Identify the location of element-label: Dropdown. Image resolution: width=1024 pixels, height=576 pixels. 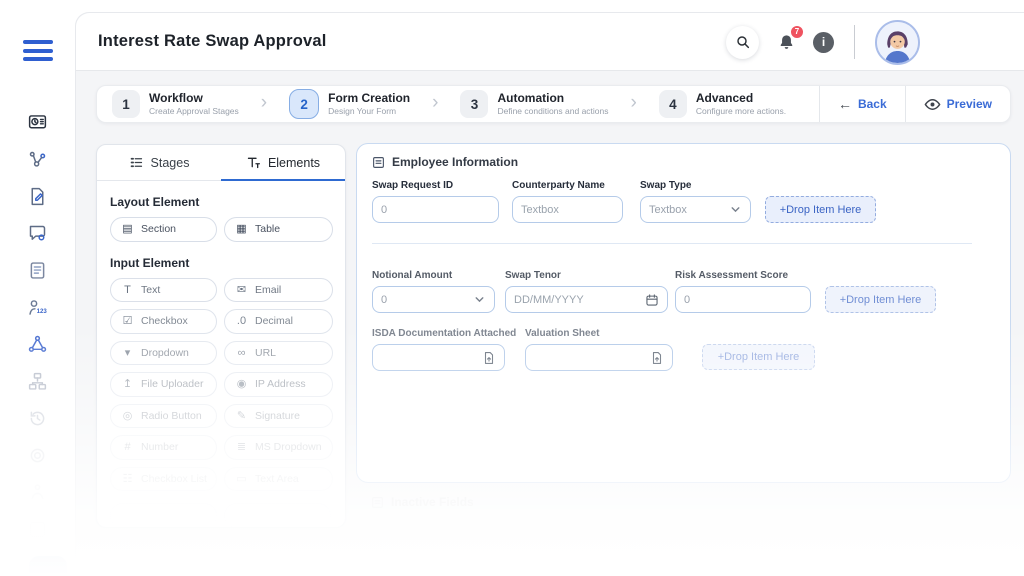
(165, 352).